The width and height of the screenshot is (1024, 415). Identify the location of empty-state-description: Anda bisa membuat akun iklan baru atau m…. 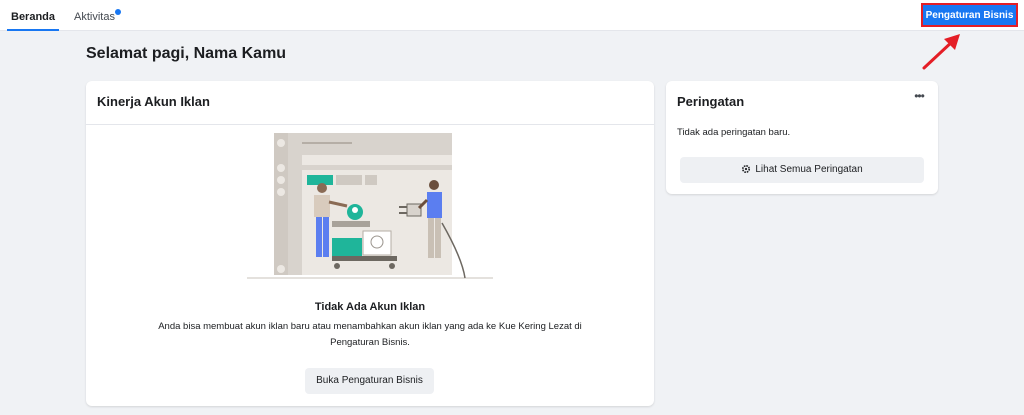
(370, 334).